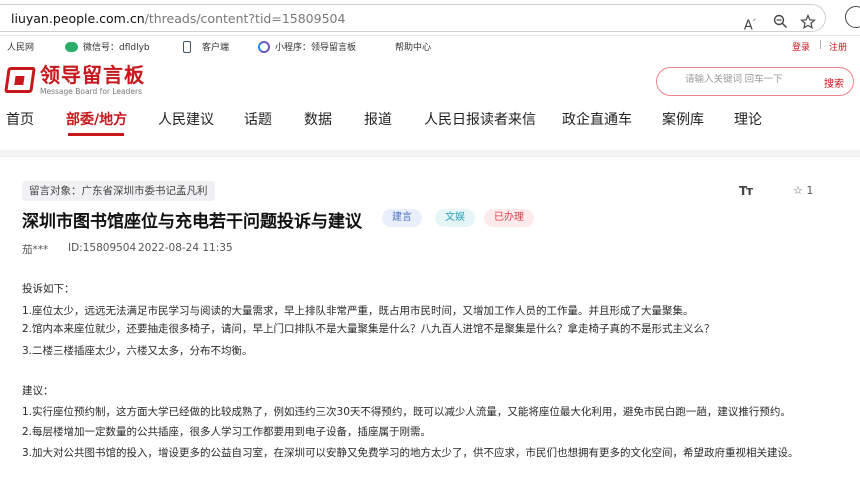 This screenshot has width=860, height=480. I want to click on body-suggestion-heading: 建议：, so click(38, 391).